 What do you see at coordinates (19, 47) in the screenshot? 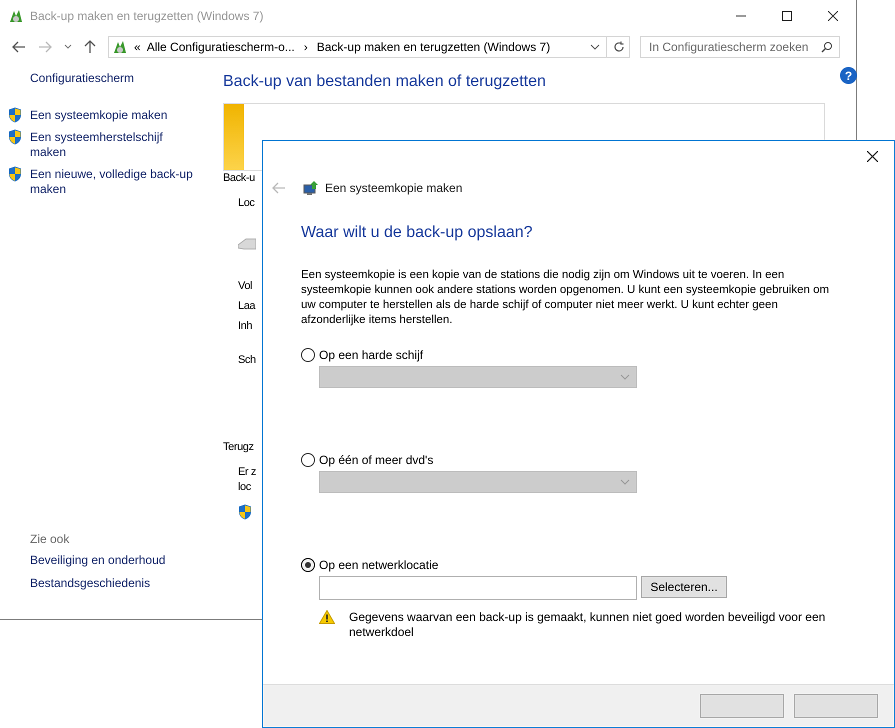
I see `back-arrow-icon` at bounding box center [19, 47].